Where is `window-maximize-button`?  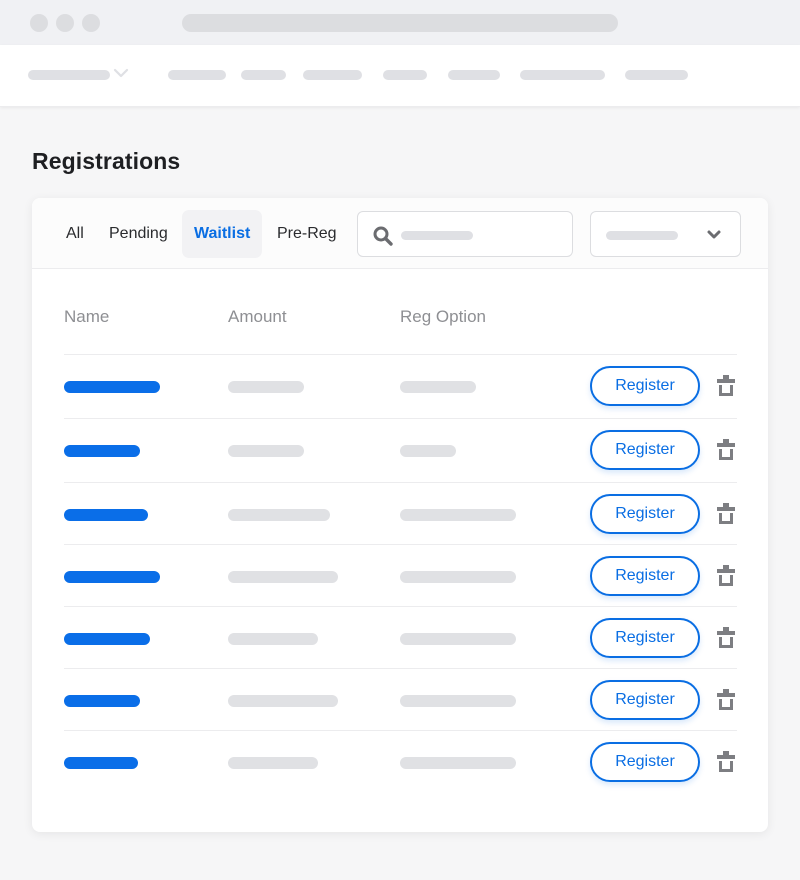 window-maximize-button is located at coordinates (91, 23).